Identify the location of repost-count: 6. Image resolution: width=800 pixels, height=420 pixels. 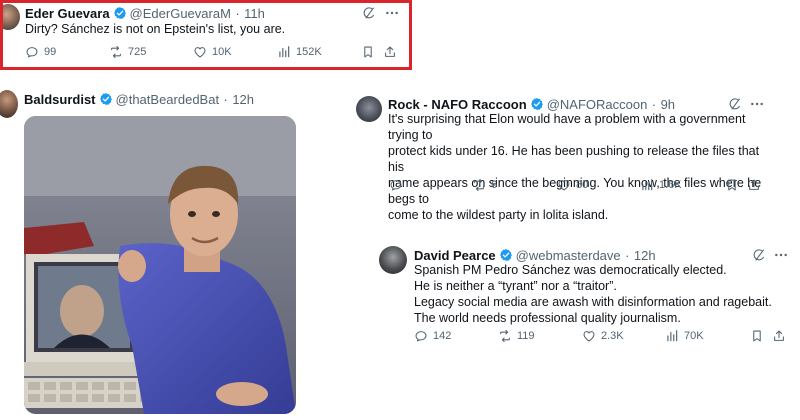
(494, 185).